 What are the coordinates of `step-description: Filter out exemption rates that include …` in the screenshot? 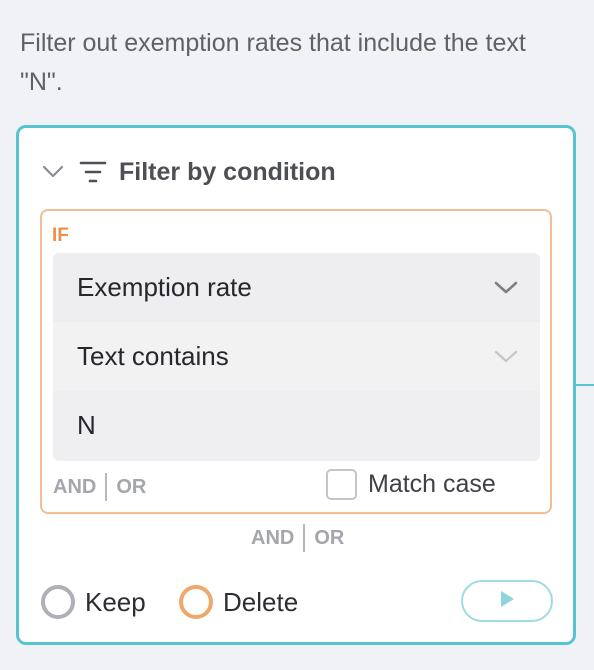 It's located at (273, 62).